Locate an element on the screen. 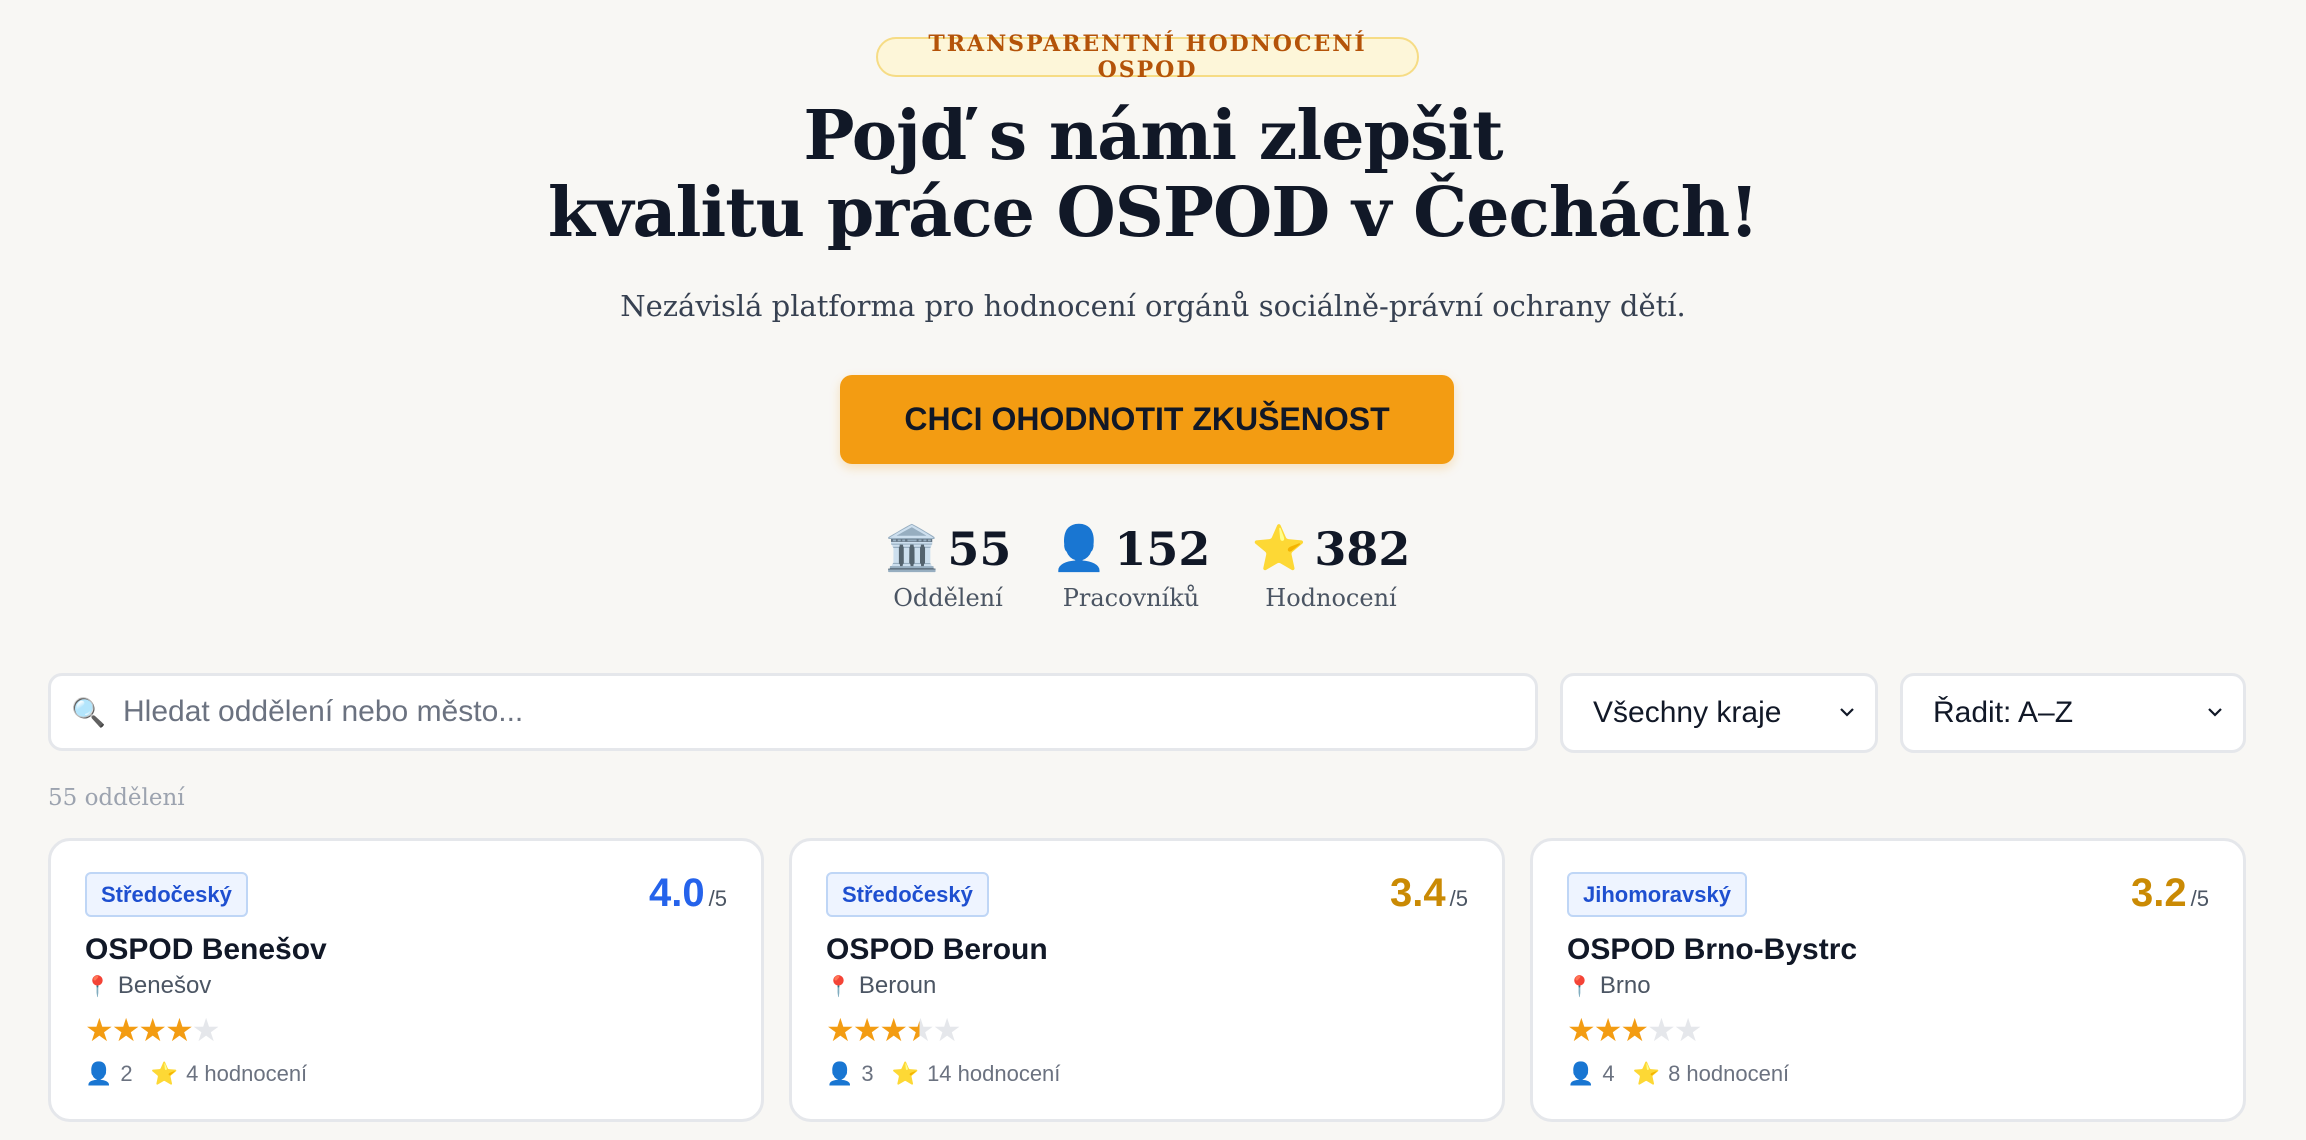  region-select: Všechny kraje is located at coordinates (1719, 713).